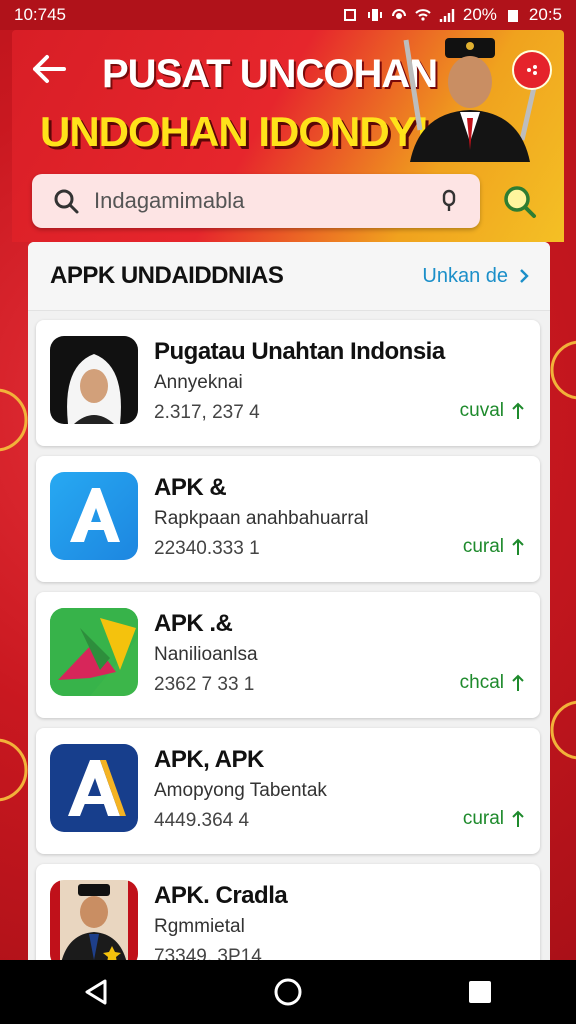 This screenshot has height=1024, width=576. What do you see at coordinates (374, 15) in the screenshot?
I see `vibrate-icon` at bounding box center [374, 15].